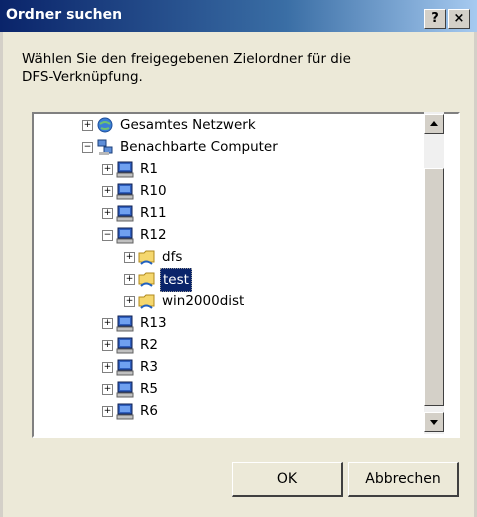  Describe the element at coordinates (105, 125) in the screenshot. I see `network-globe-icon` at that location.